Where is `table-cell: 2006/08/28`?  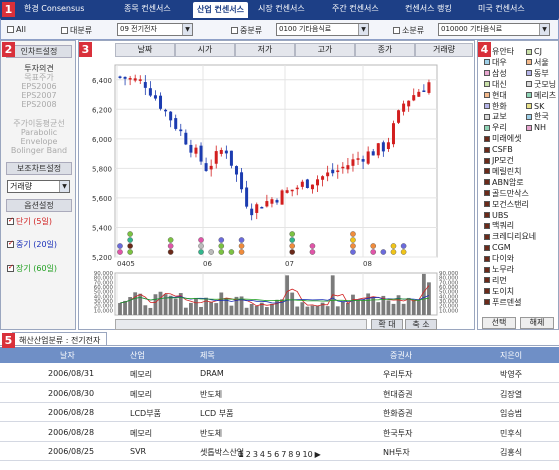 table-cell: 2006/08/28 is located at coordinates (71, 412).